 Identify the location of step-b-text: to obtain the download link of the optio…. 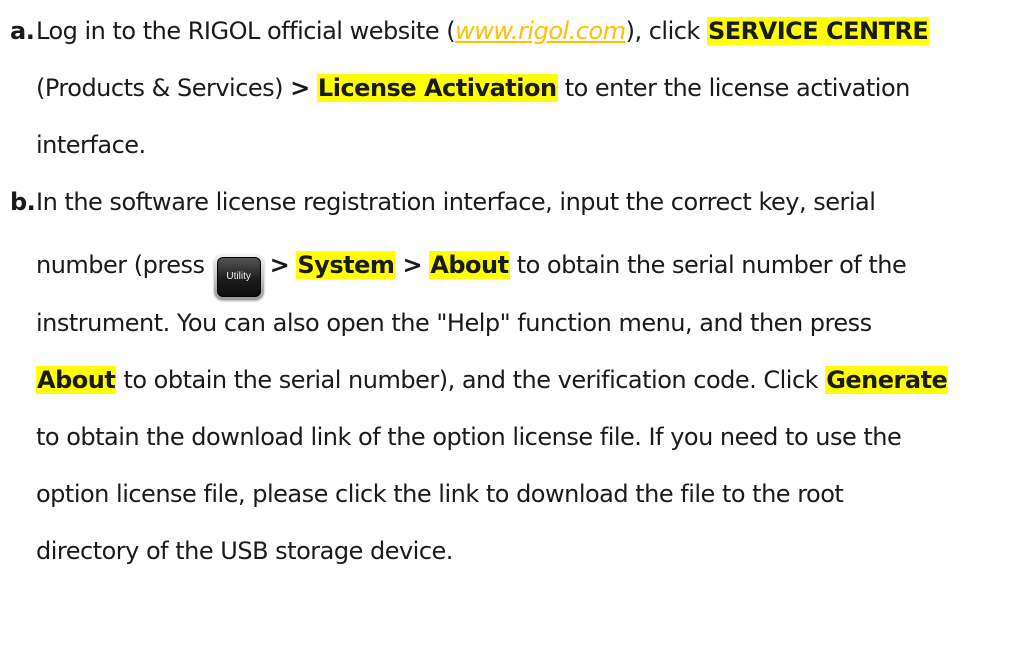
(469, 437).